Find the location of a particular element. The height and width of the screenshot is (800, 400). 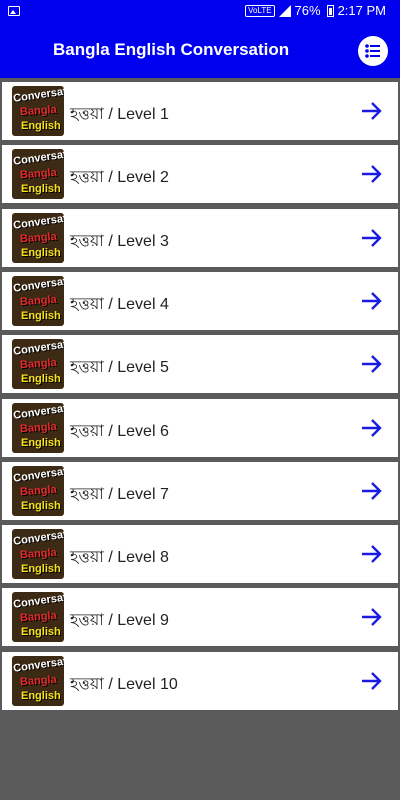

status-indicators: VoLTE 76% 2:17 PM is located at coordinates (315, 10).